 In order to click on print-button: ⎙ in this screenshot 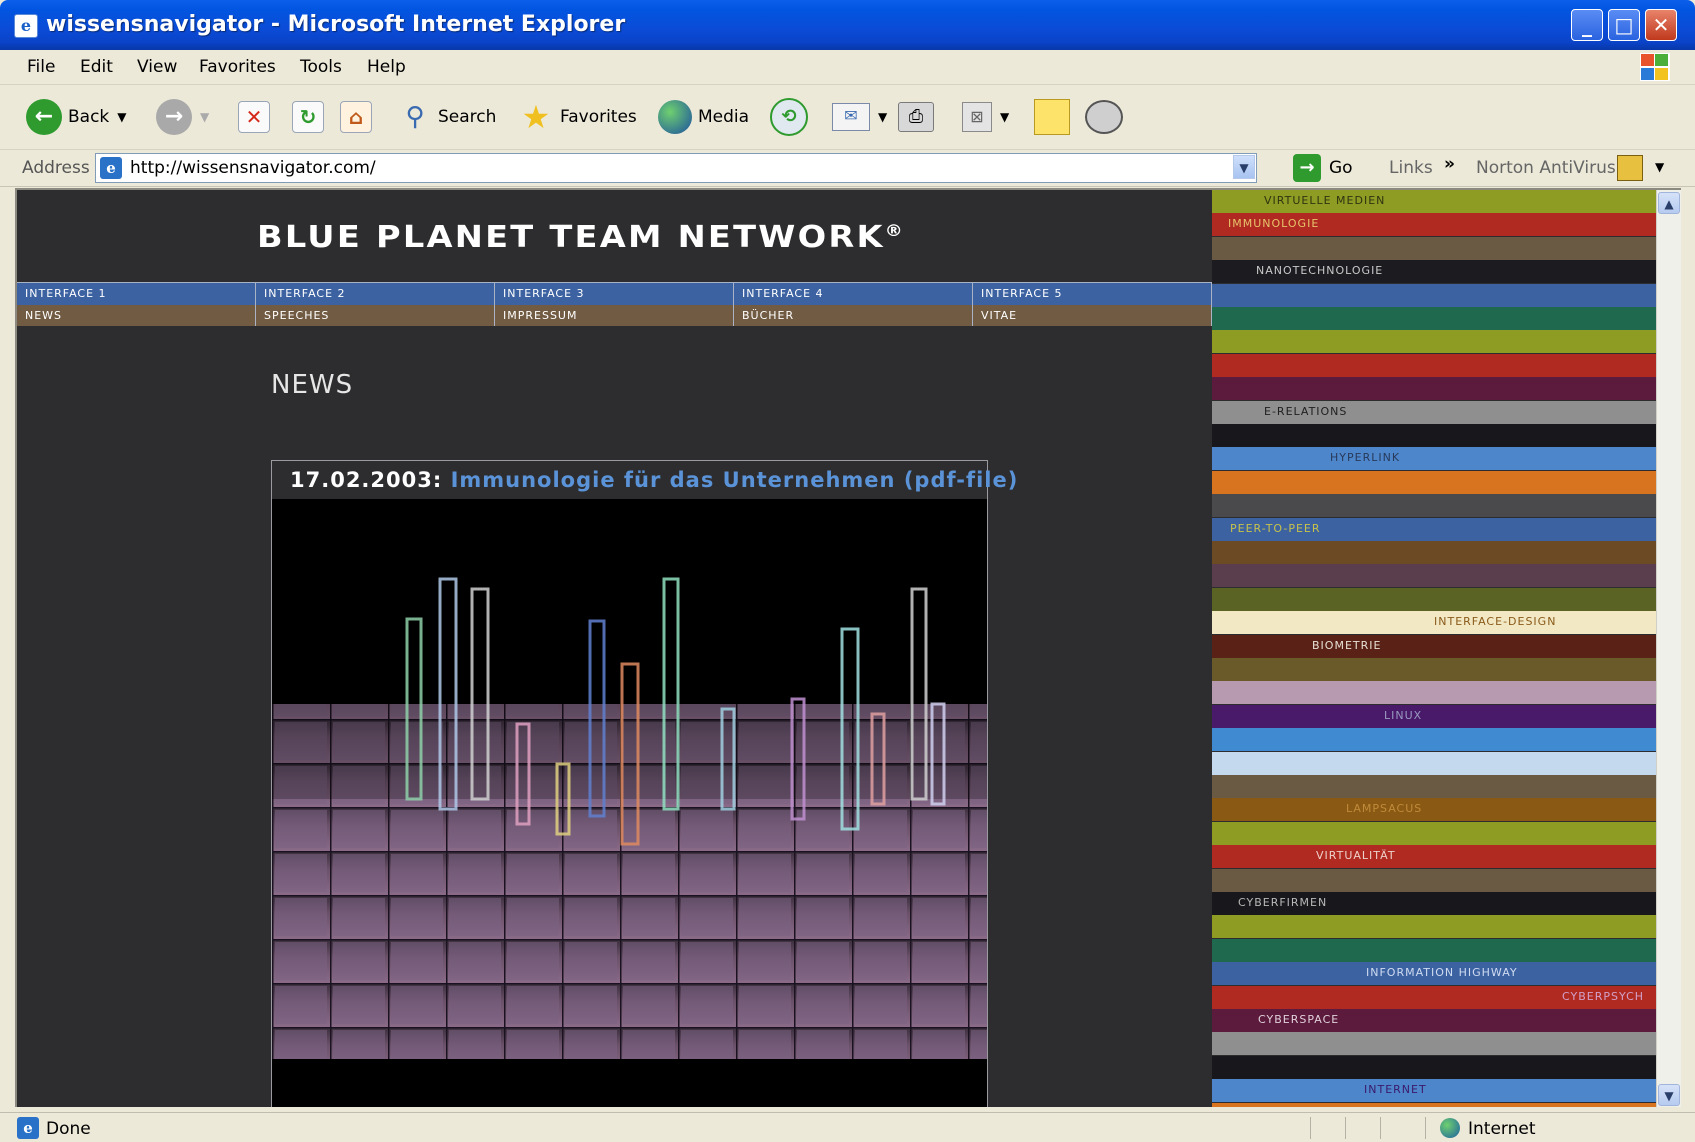, I will do `click(916, 117)`.